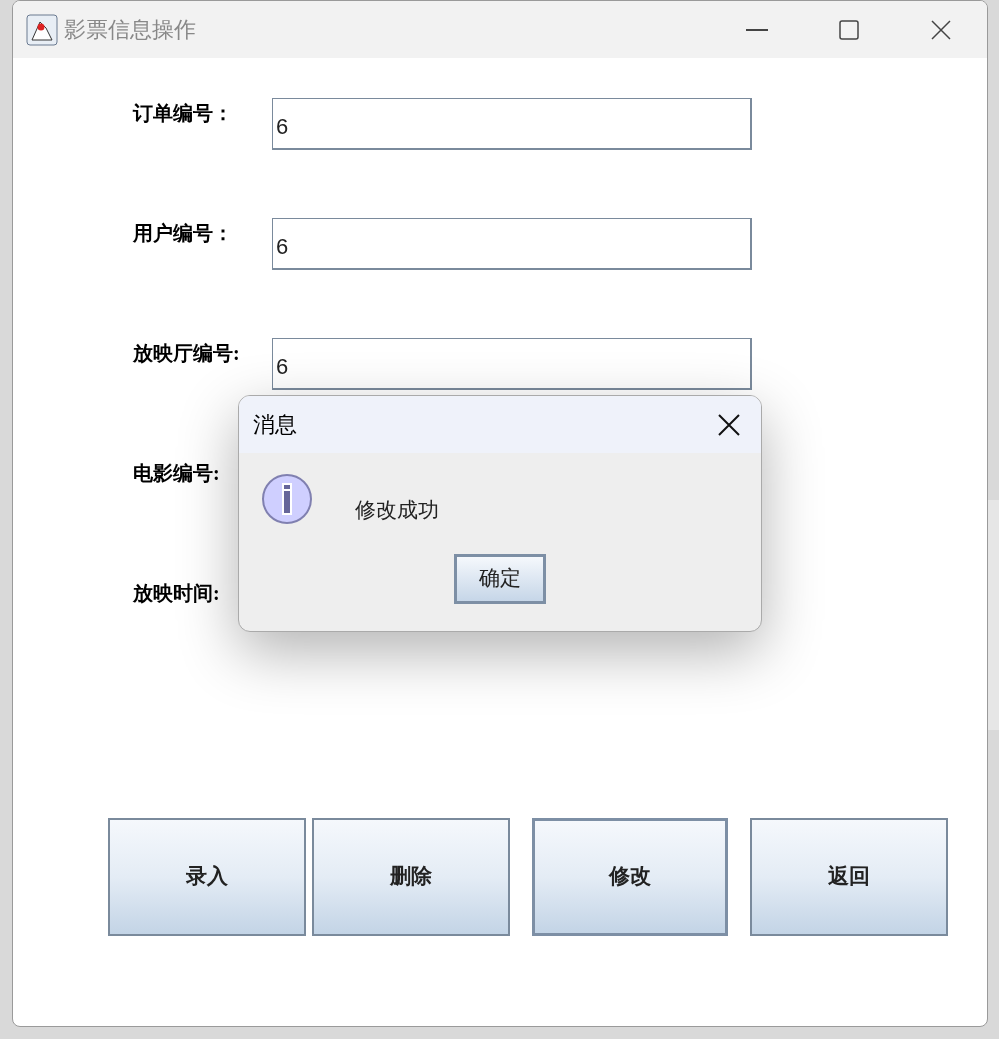  What do you see at coordinates (500, 578) in the screenshot?
I see `ok-button: 确定` at bounding box center [500, 578].